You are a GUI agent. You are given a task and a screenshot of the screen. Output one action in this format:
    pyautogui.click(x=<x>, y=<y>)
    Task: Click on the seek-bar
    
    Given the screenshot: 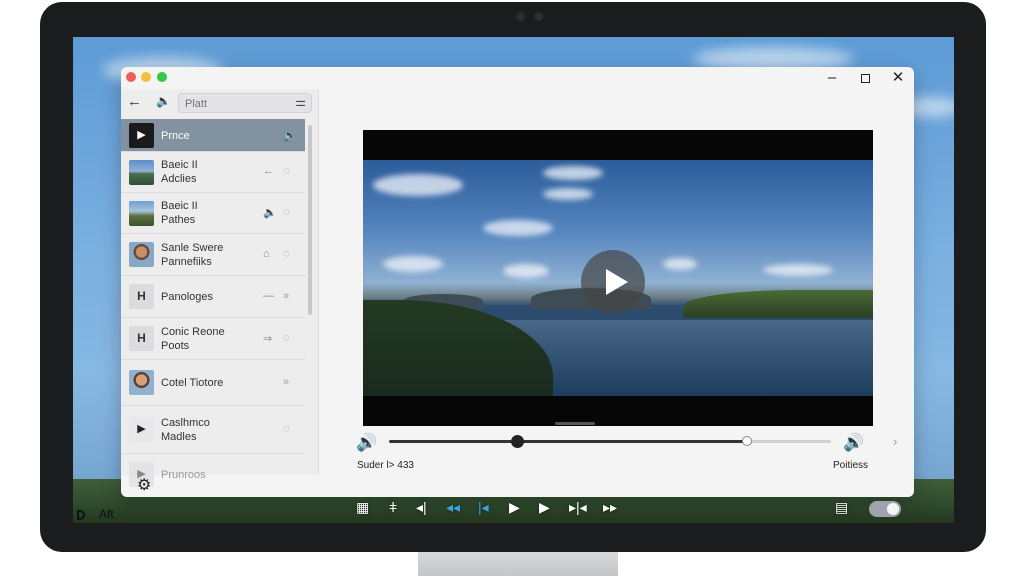 What is the action you would take?
    pyautogui.click(x=610, y=441)
    